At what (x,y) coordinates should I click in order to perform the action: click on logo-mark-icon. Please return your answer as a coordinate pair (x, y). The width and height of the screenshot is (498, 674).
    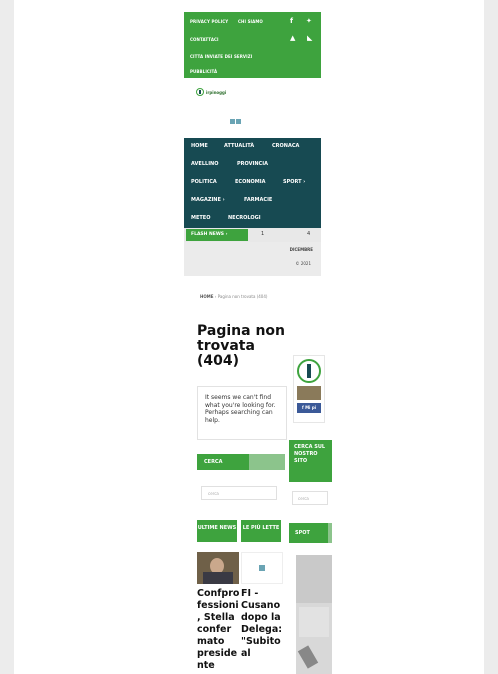
    Looking at the image, I should click on (200, 92).